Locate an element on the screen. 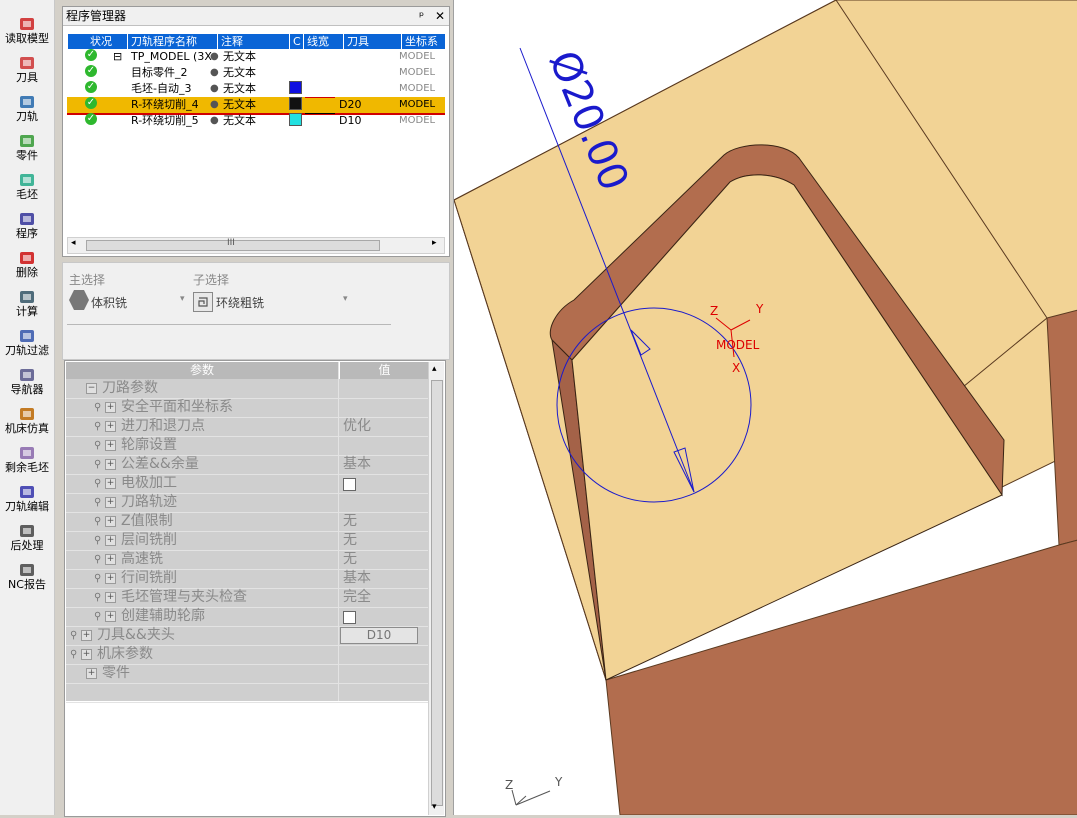  toolbar-btn-7: 删除 is located at coordinates (27, 263).